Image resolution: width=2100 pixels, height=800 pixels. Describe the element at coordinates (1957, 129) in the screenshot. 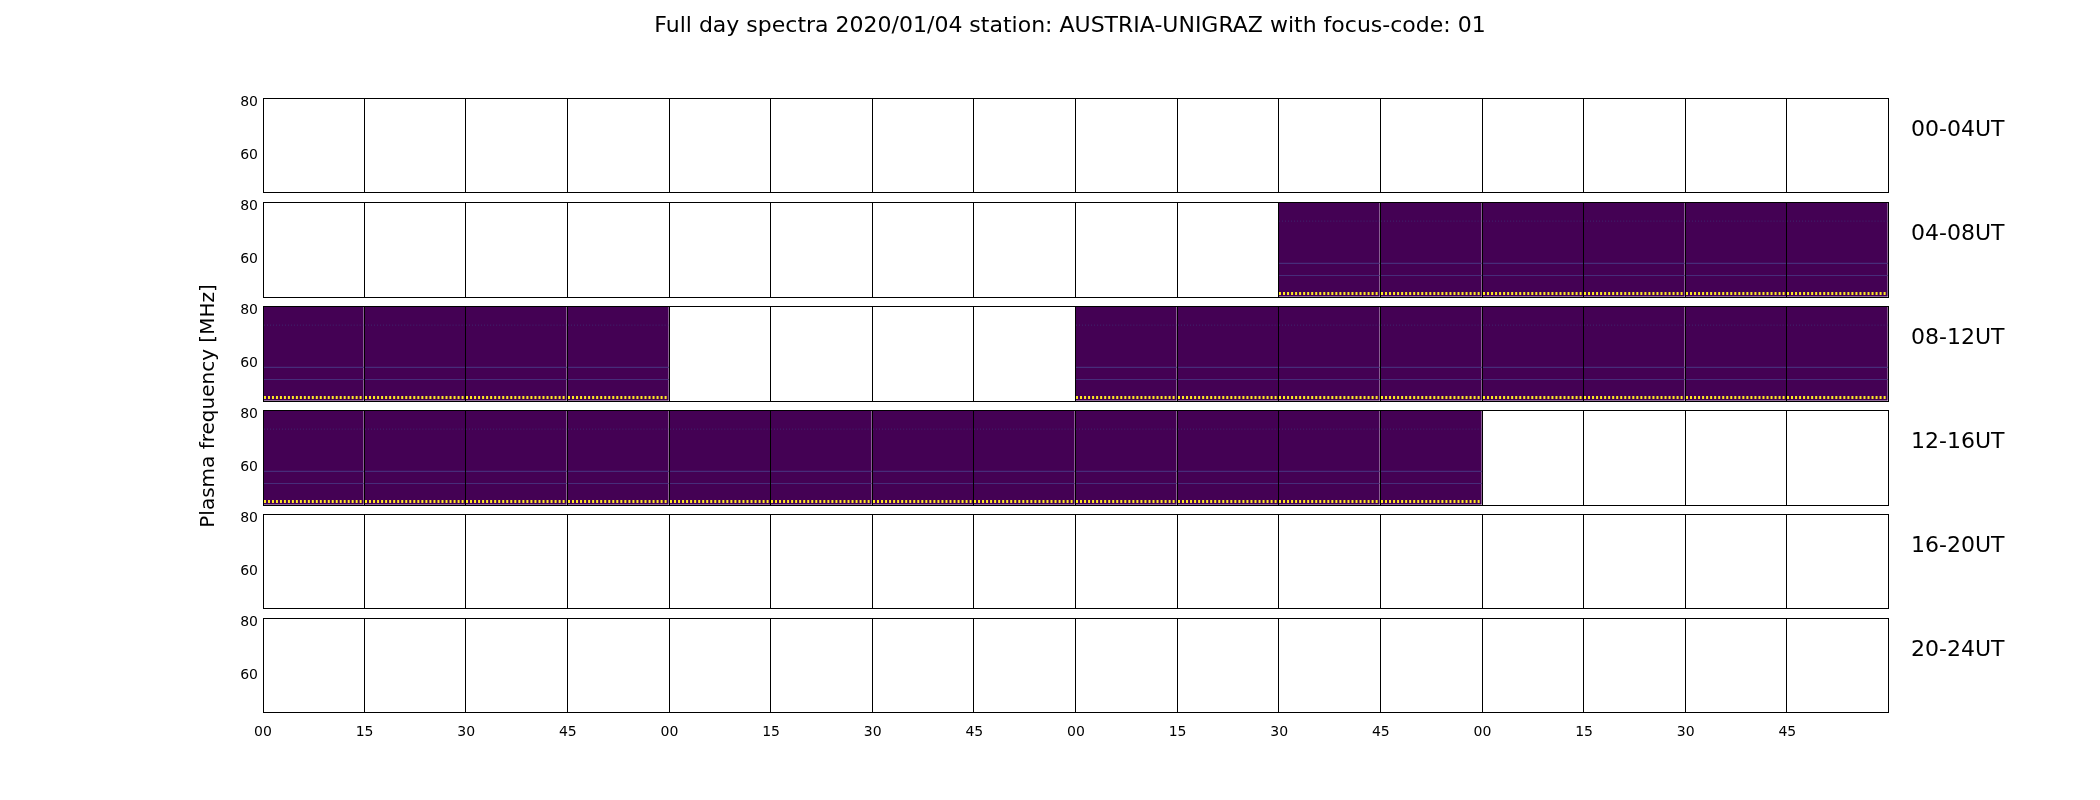

I see `time-range-label: 00-04UT` at that location.